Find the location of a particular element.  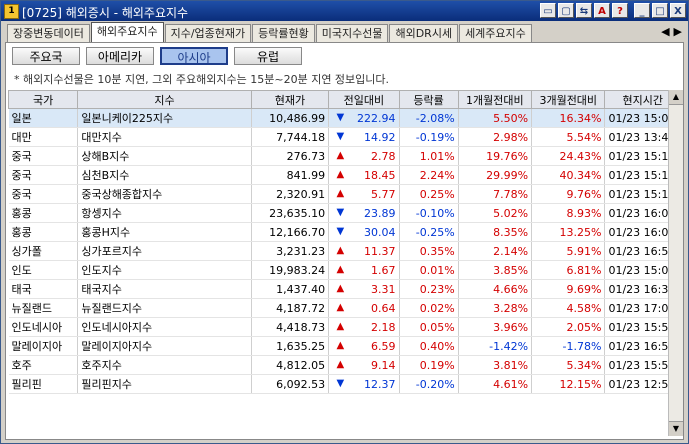

column-header: 1개월전대비 is located at coordinates (495, 99).